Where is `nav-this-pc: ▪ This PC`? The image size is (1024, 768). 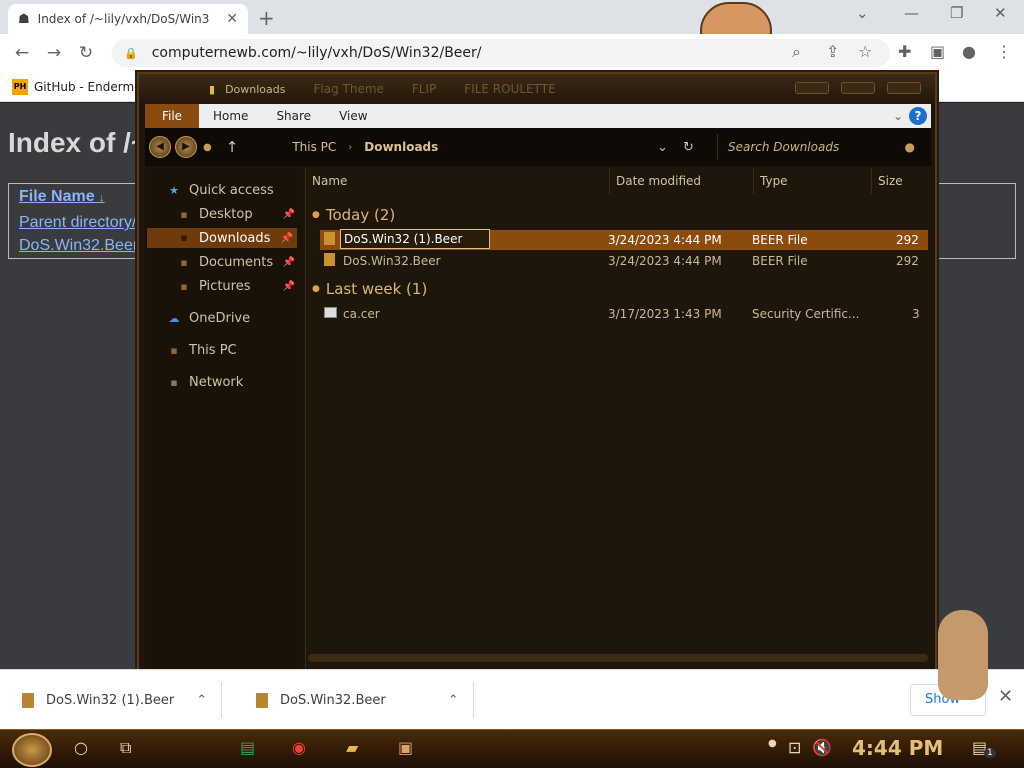
nav-this-pc: ▪ This PC is located at coordinates (201, 350).